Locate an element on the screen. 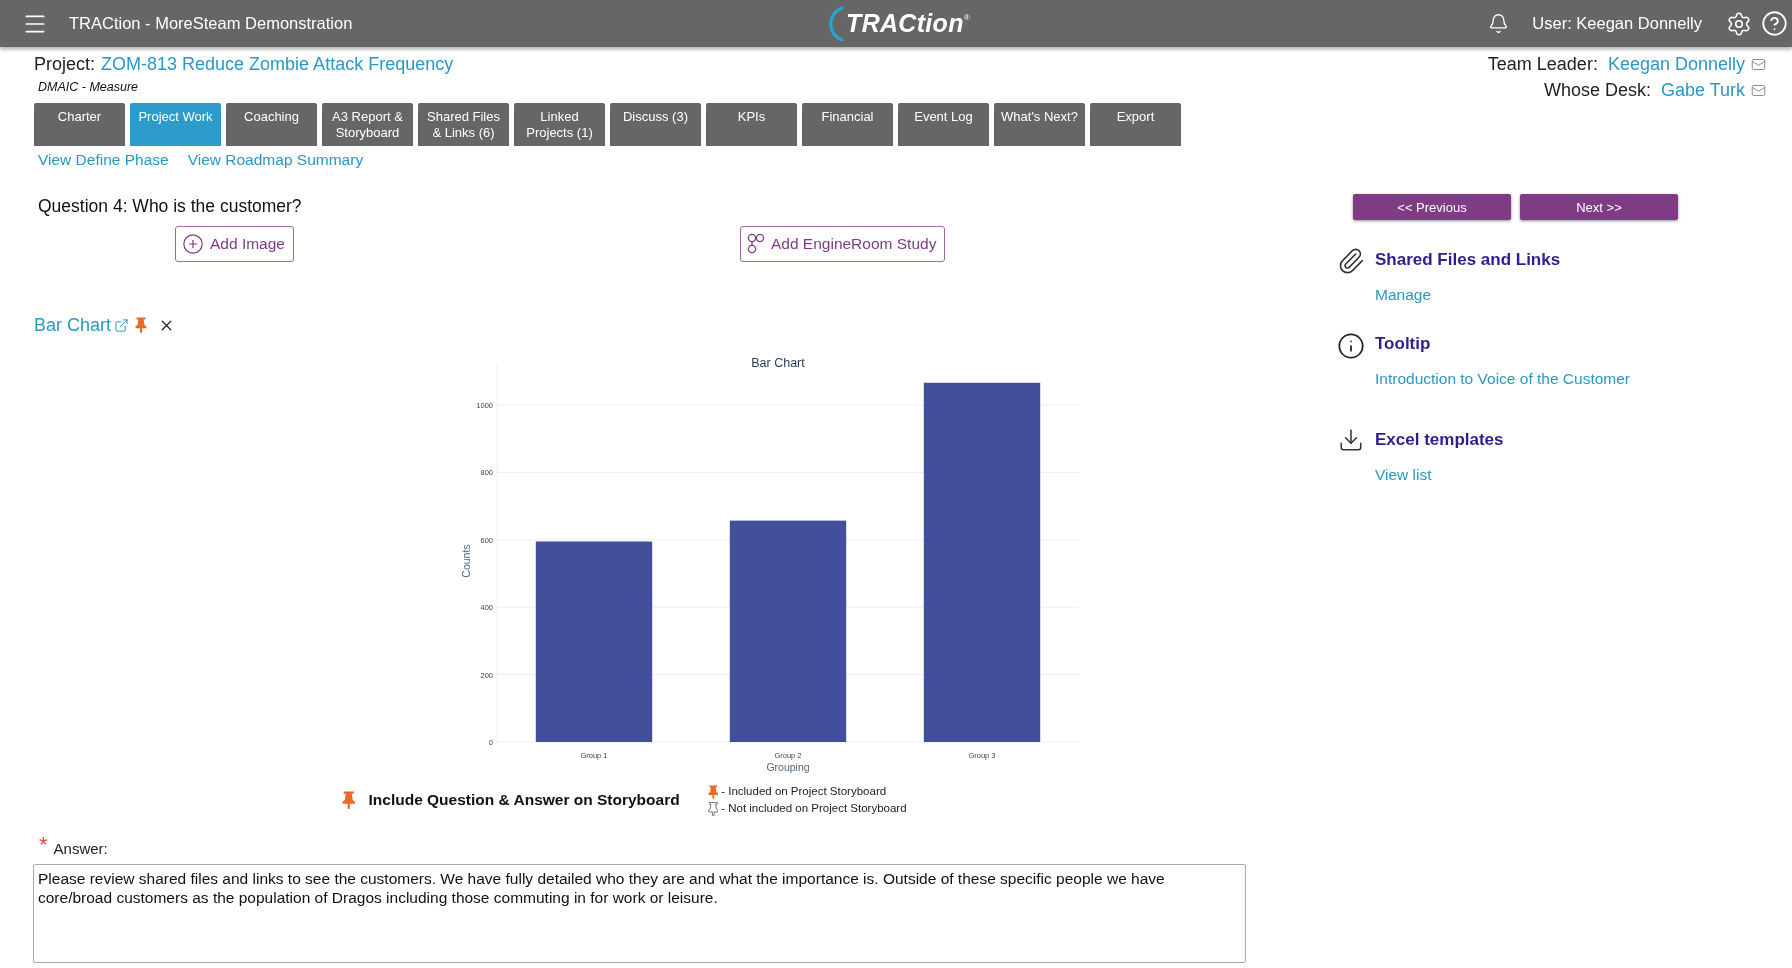  phase-link: View Define Phase is located at coordinates (103, 160).